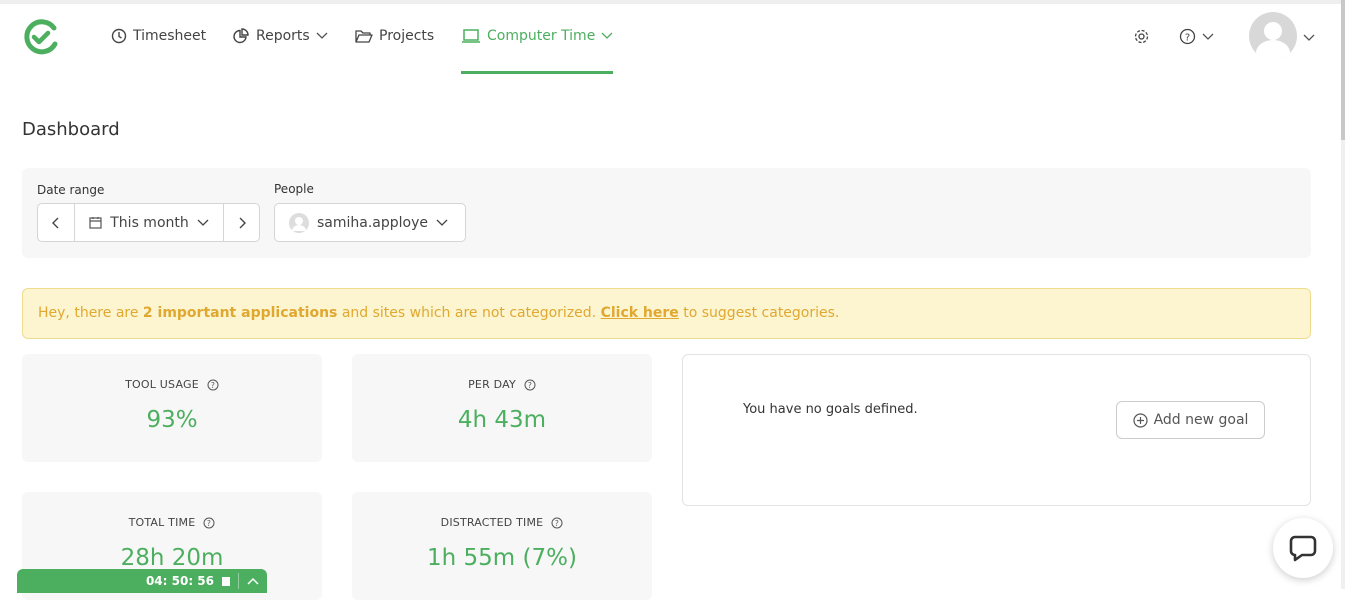  What do you see at coordinates (502, 546) in the screenshot?
I see `distracted-time-card: DISTRACTED TIME? 1h 55m (7%)` at bounding box center [502, 546].